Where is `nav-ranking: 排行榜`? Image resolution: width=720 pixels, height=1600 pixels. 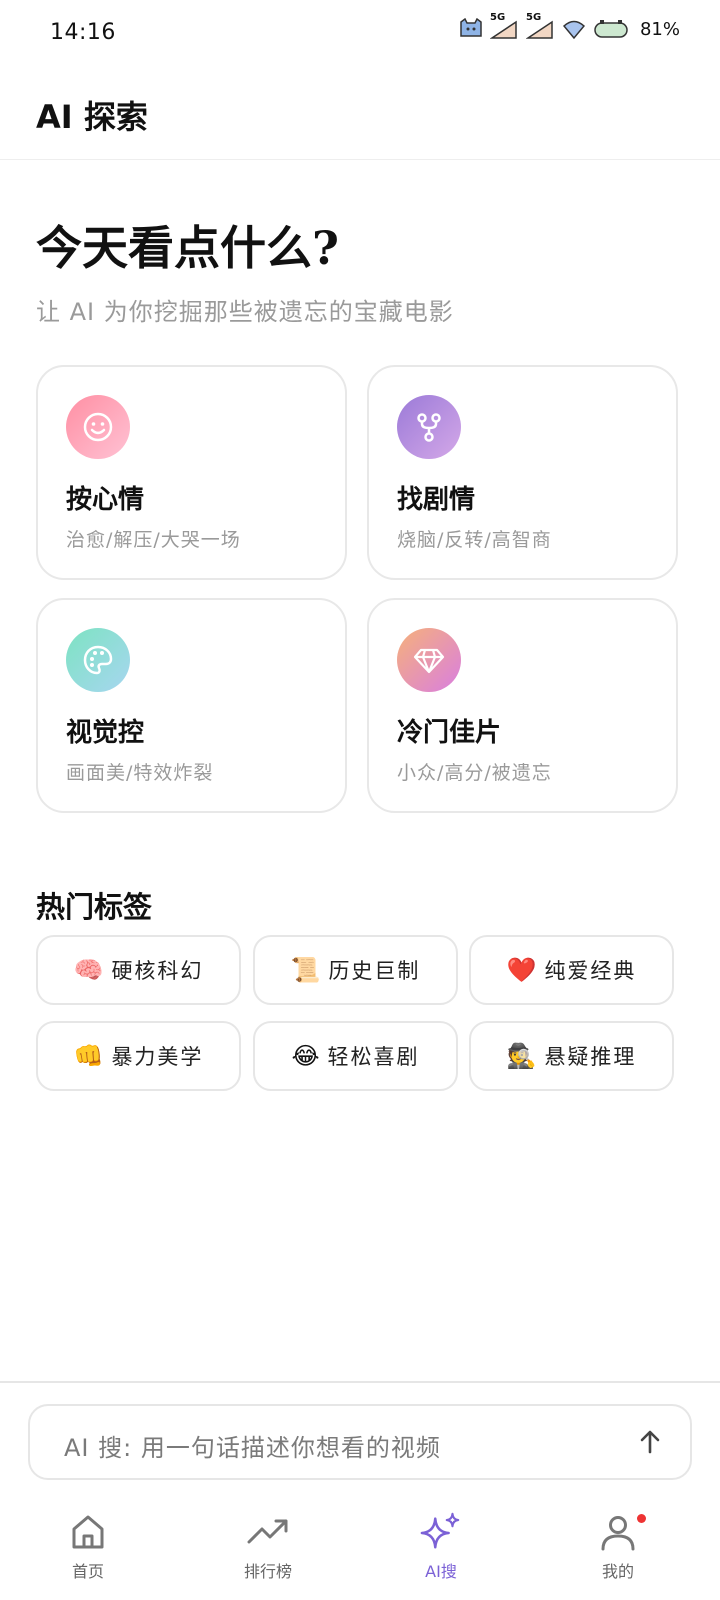
nav-ranking: 排行榜 is located at coordinates (268, 1550).